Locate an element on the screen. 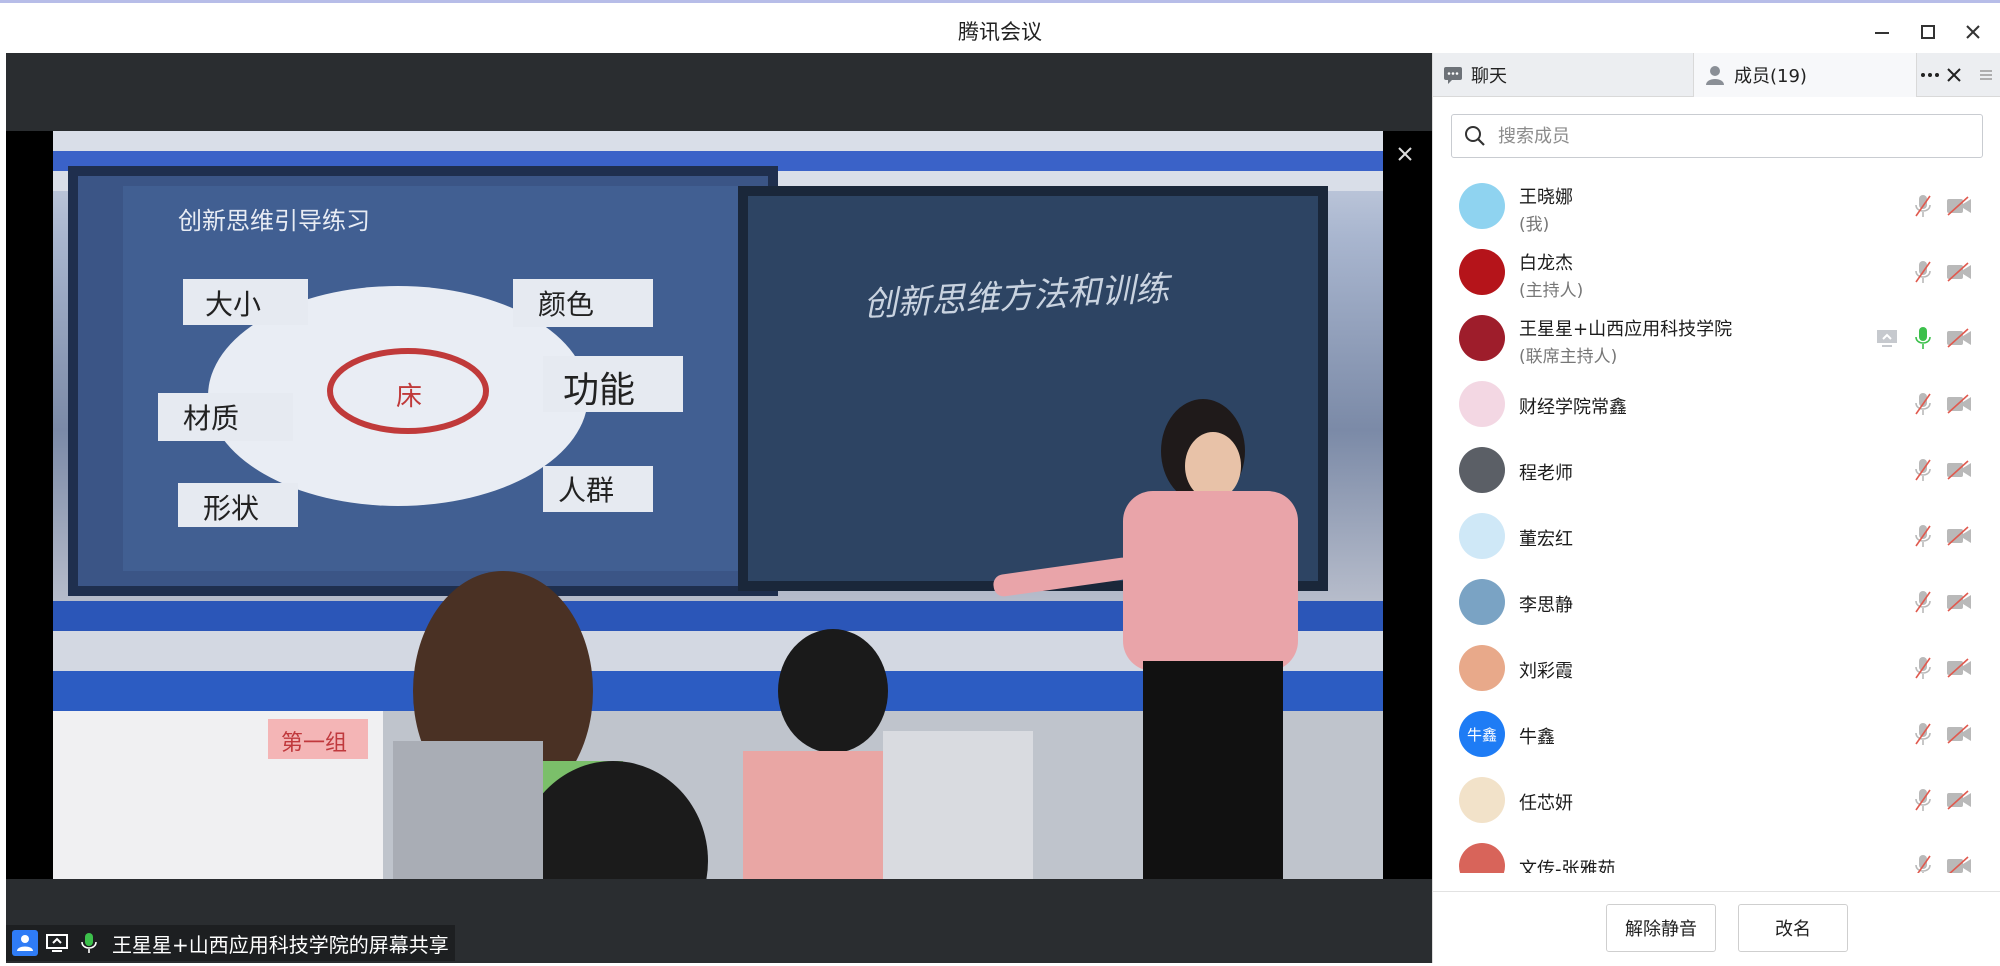 Image resolution: width=2000 pixels, height=966 pixels. member-row: 王晓娜 (我) is located at coordinates (1716, 206).